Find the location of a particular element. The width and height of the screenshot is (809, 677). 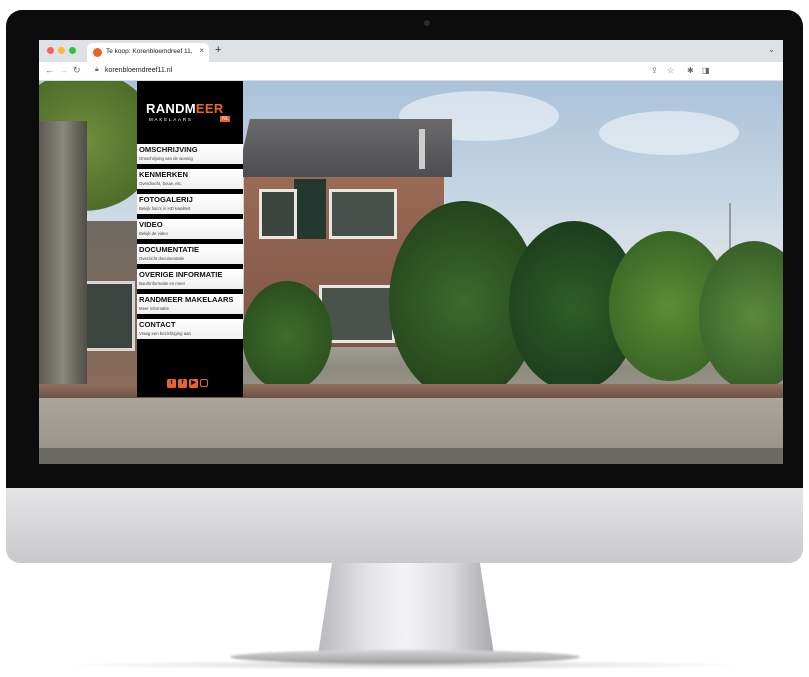

youtube-icon: ▶ is located at coordinates (193, 383).